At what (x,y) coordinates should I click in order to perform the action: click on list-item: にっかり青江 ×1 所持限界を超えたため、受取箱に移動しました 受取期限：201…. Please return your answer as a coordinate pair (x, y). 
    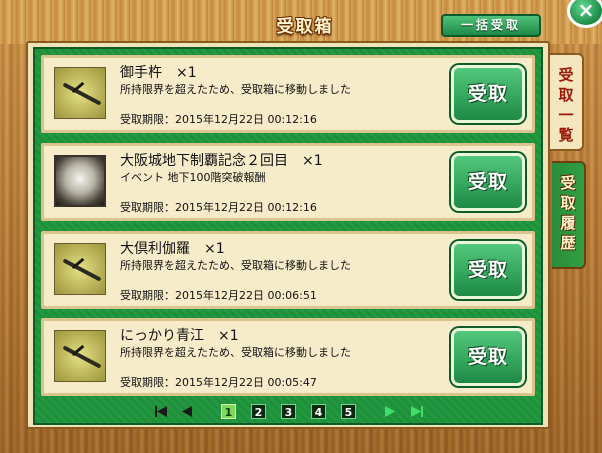
    Looking at the image, I should click on (288, 357).